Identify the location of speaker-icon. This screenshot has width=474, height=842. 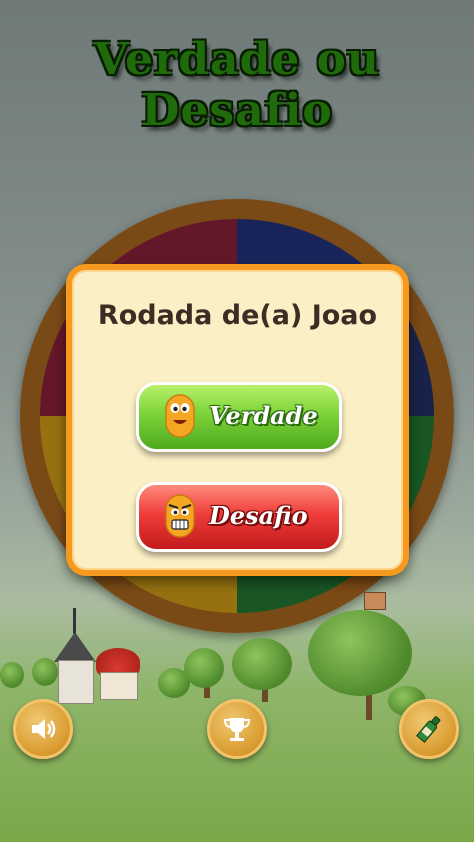
(44, 729).